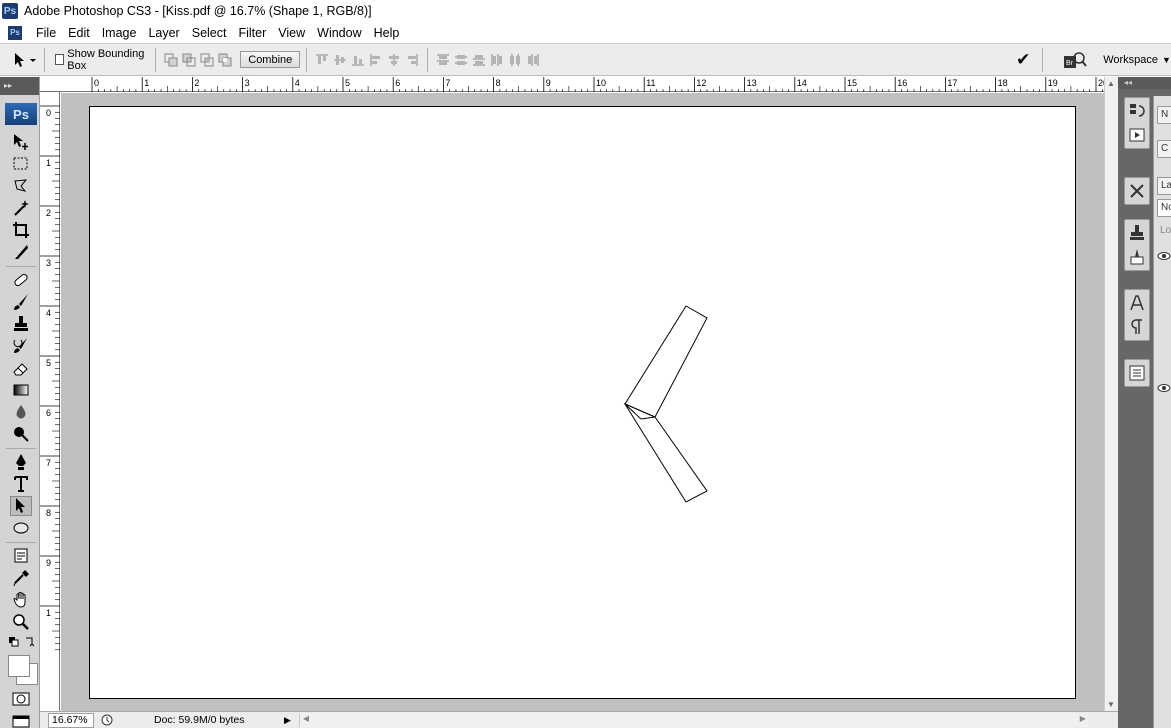 The width and height of the screenshot is (1171, 728). What do you see at coordinates (1003, 83) in the screenshot?
I see `ruler-label: 18` at bounding box center [1003, 83].